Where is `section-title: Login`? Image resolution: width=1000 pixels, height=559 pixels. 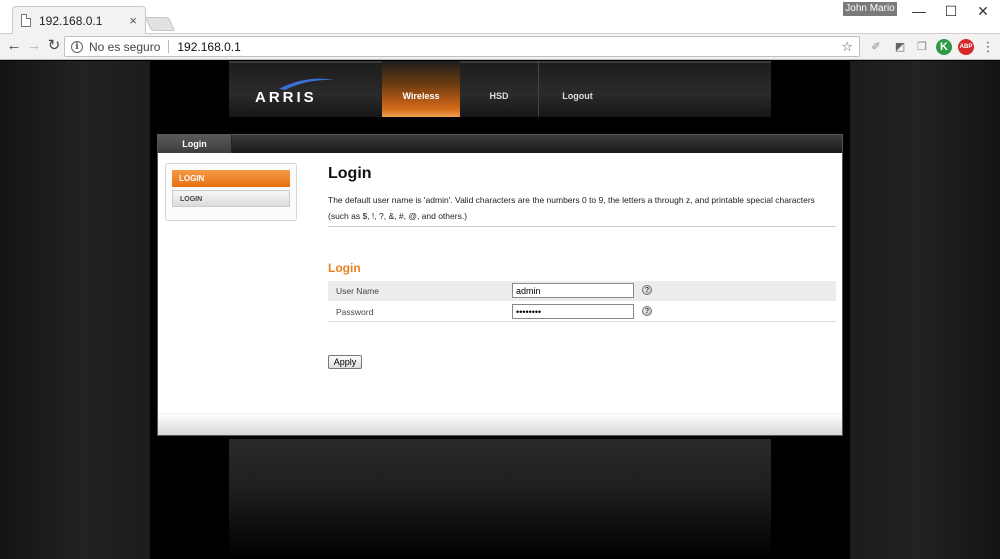
section-title: Login is located at coordinates (344, 268).